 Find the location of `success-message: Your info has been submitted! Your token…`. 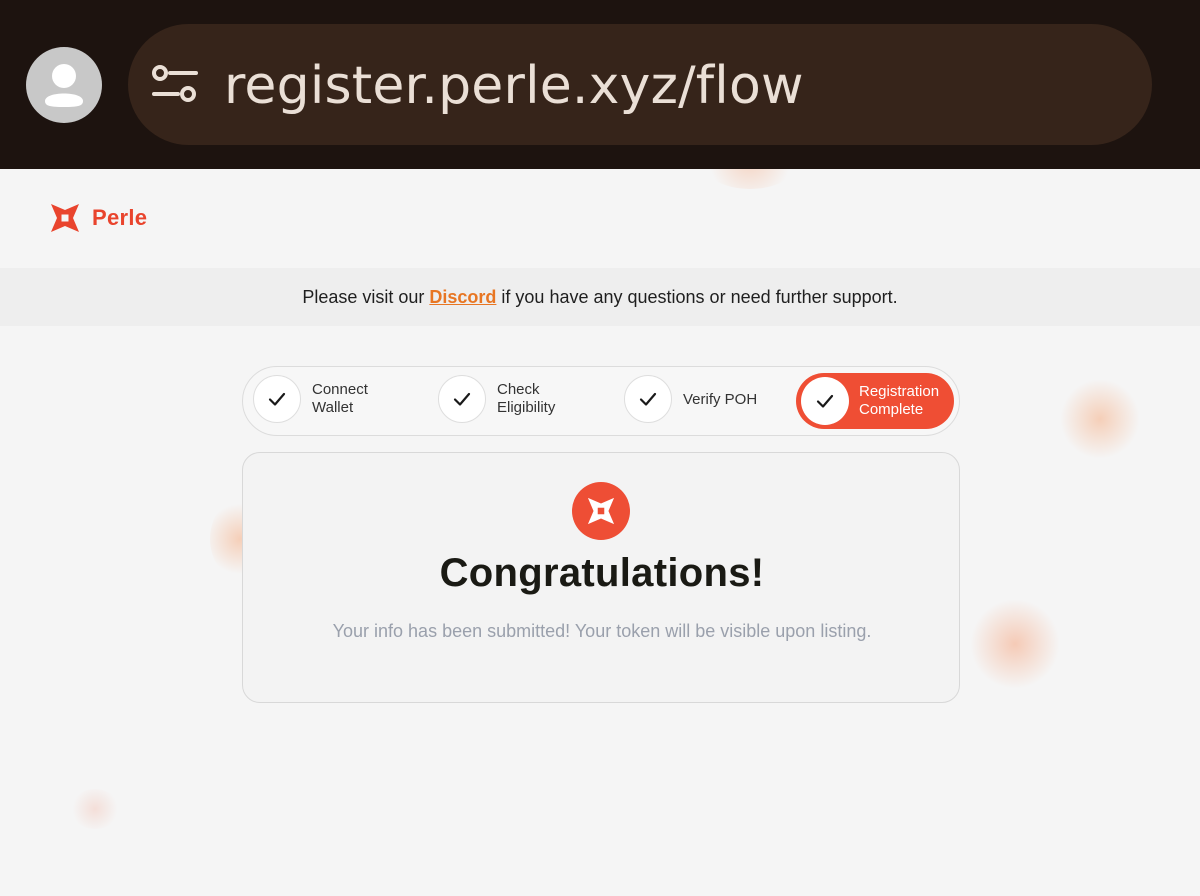

success-message: Your info has been submitted! Your token… is located at coordinates (602, 631).